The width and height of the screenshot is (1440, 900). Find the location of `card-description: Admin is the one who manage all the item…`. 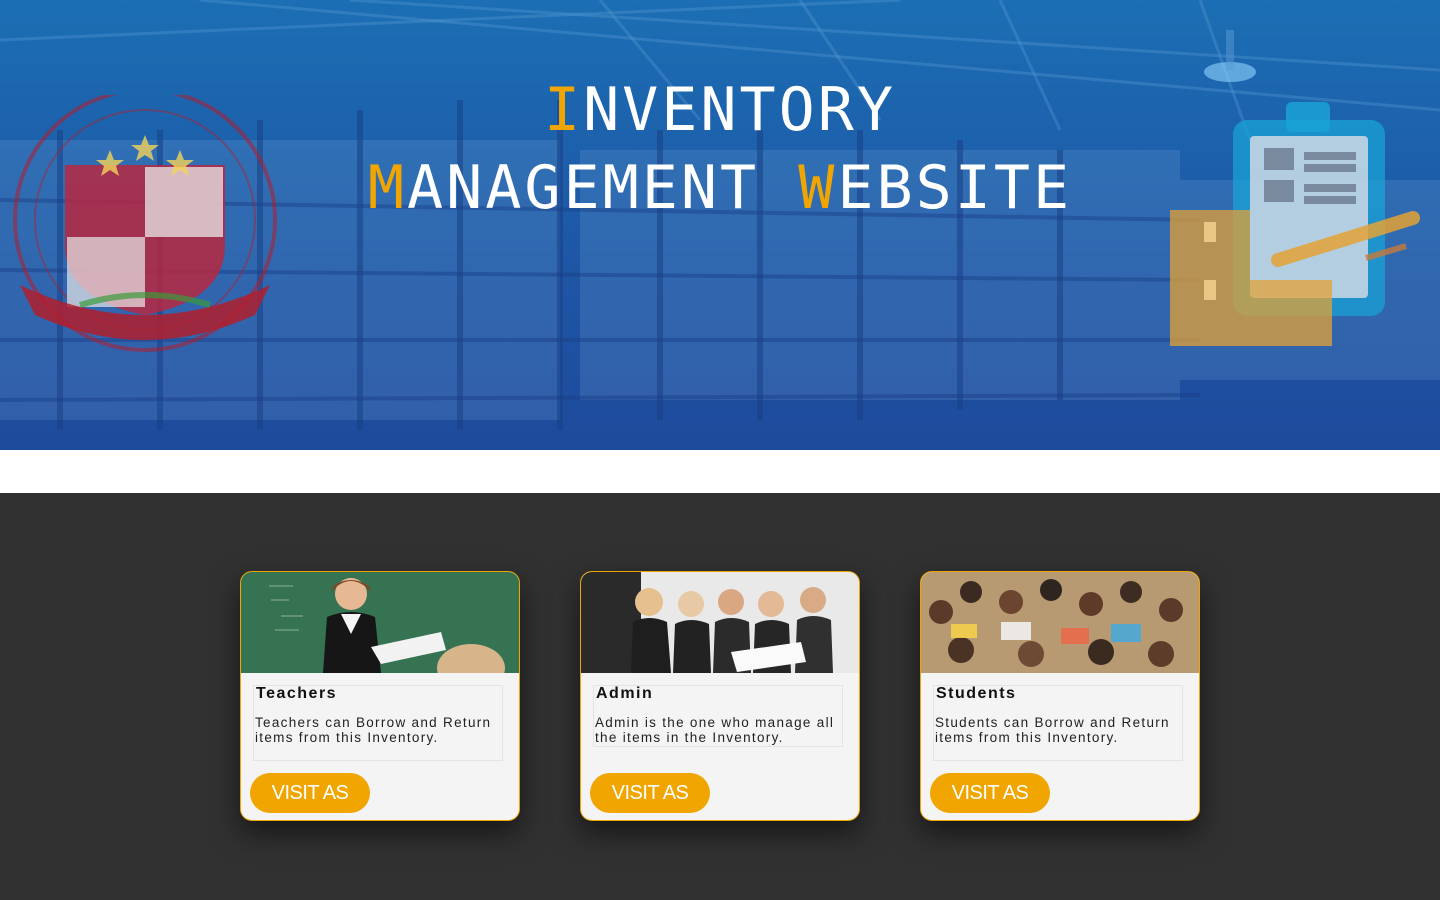

card-description: Admin is the one who manage all the item… is located at coordinates (715, 730).